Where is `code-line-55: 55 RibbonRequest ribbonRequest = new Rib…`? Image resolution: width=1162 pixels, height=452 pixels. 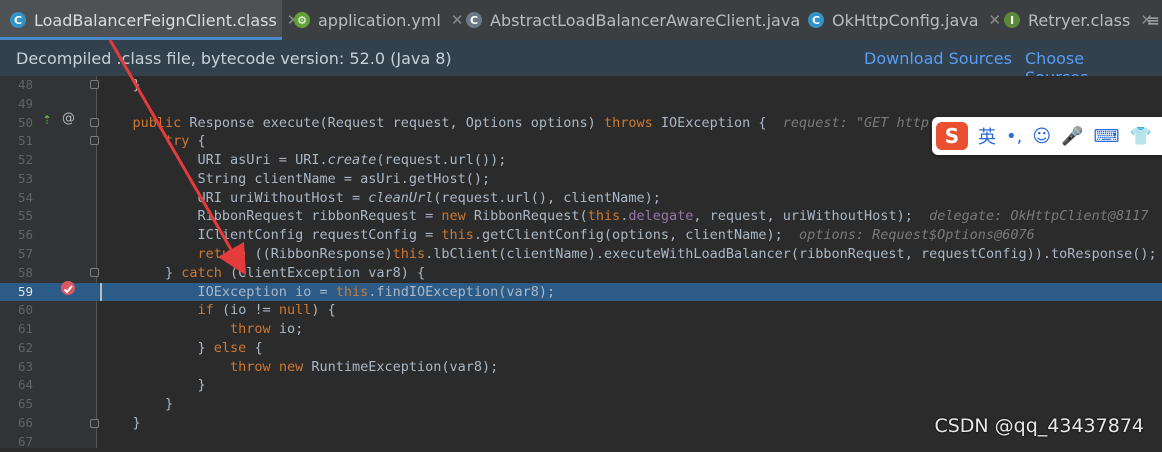 code-line-55: 55 RibbonRequest ribbonRequest = new Rib… is located at coordinates (581, 216).